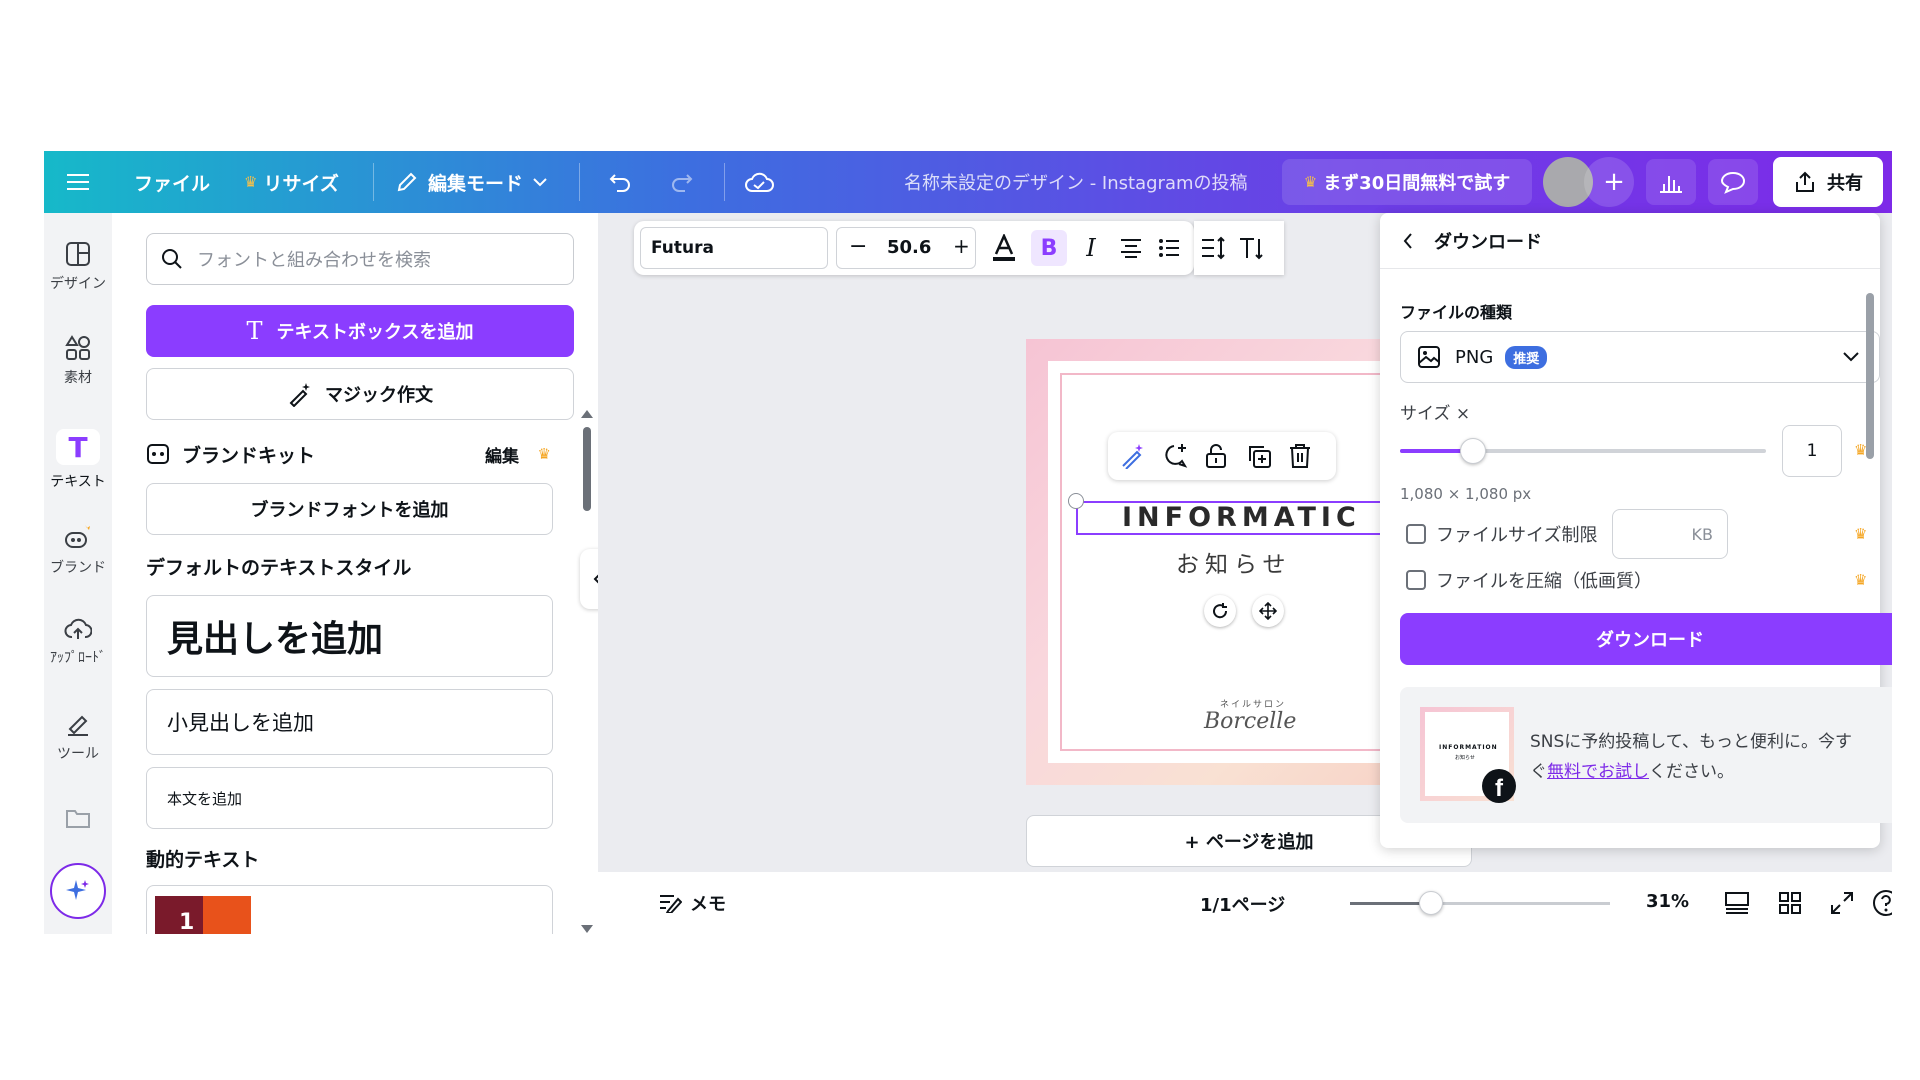 Image resolution: width=1920 pixels, height=1080 pixels. Describe the element at coordinates (1250, 721) in the screenshot. I see `brand-name-text: Borcelle` at that location.